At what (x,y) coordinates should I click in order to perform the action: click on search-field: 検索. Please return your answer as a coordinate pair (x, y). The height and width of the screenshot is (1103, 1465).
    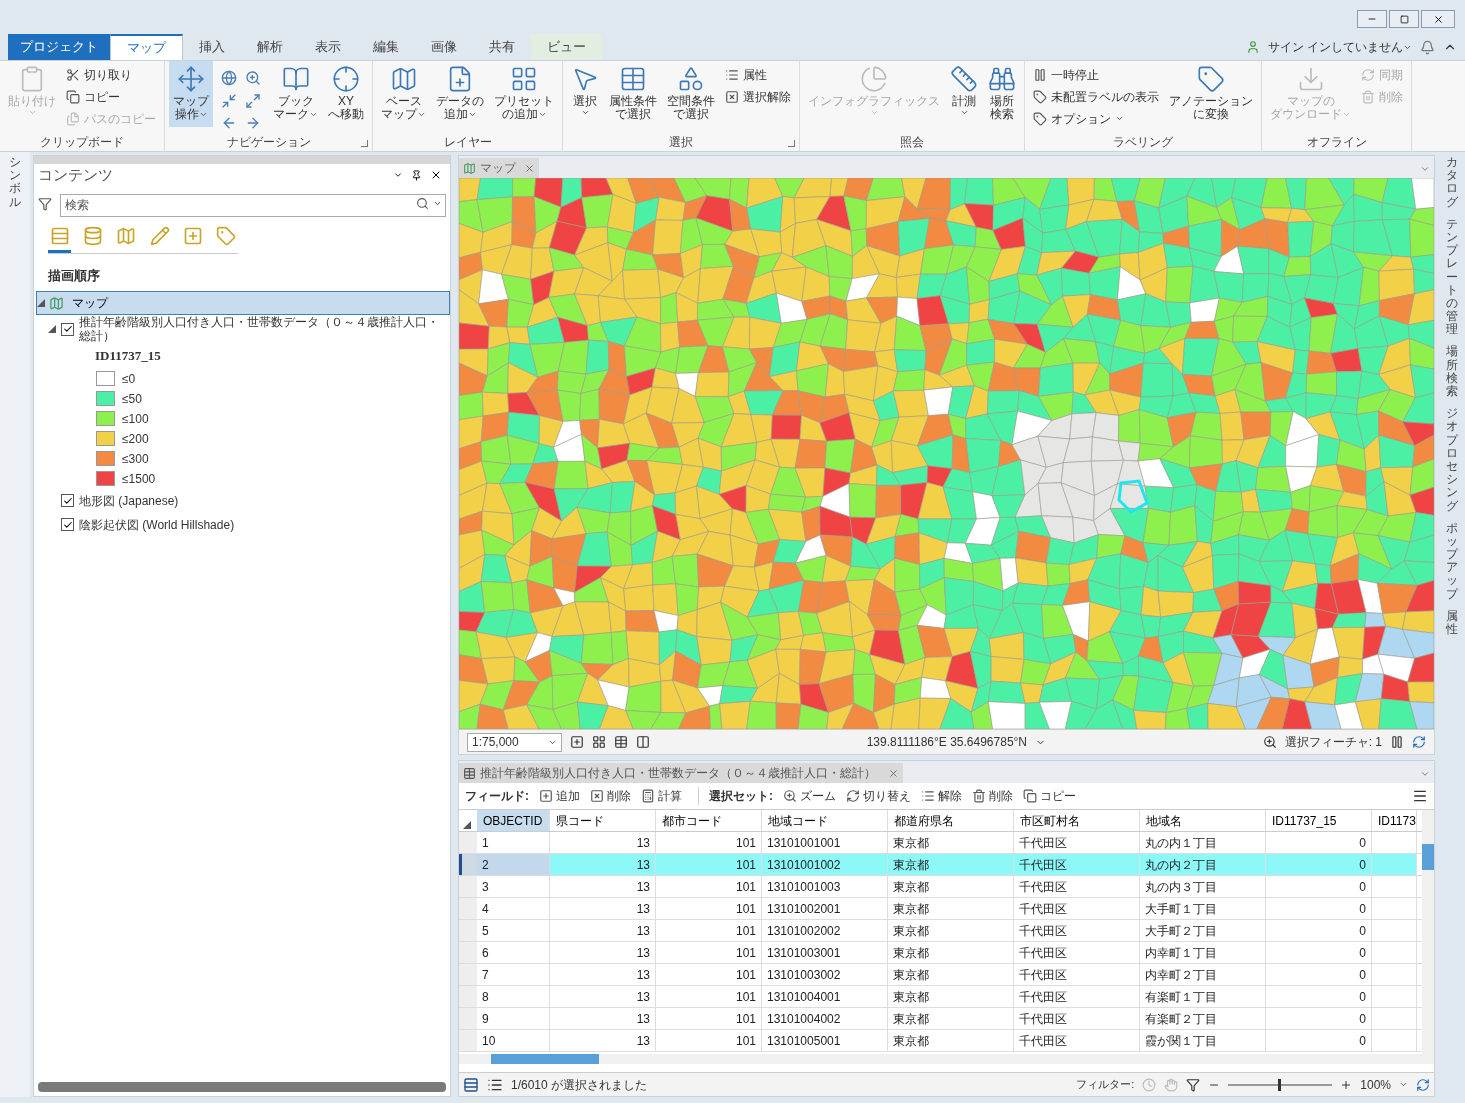
    Looking at the image, I should click on (253, 205).